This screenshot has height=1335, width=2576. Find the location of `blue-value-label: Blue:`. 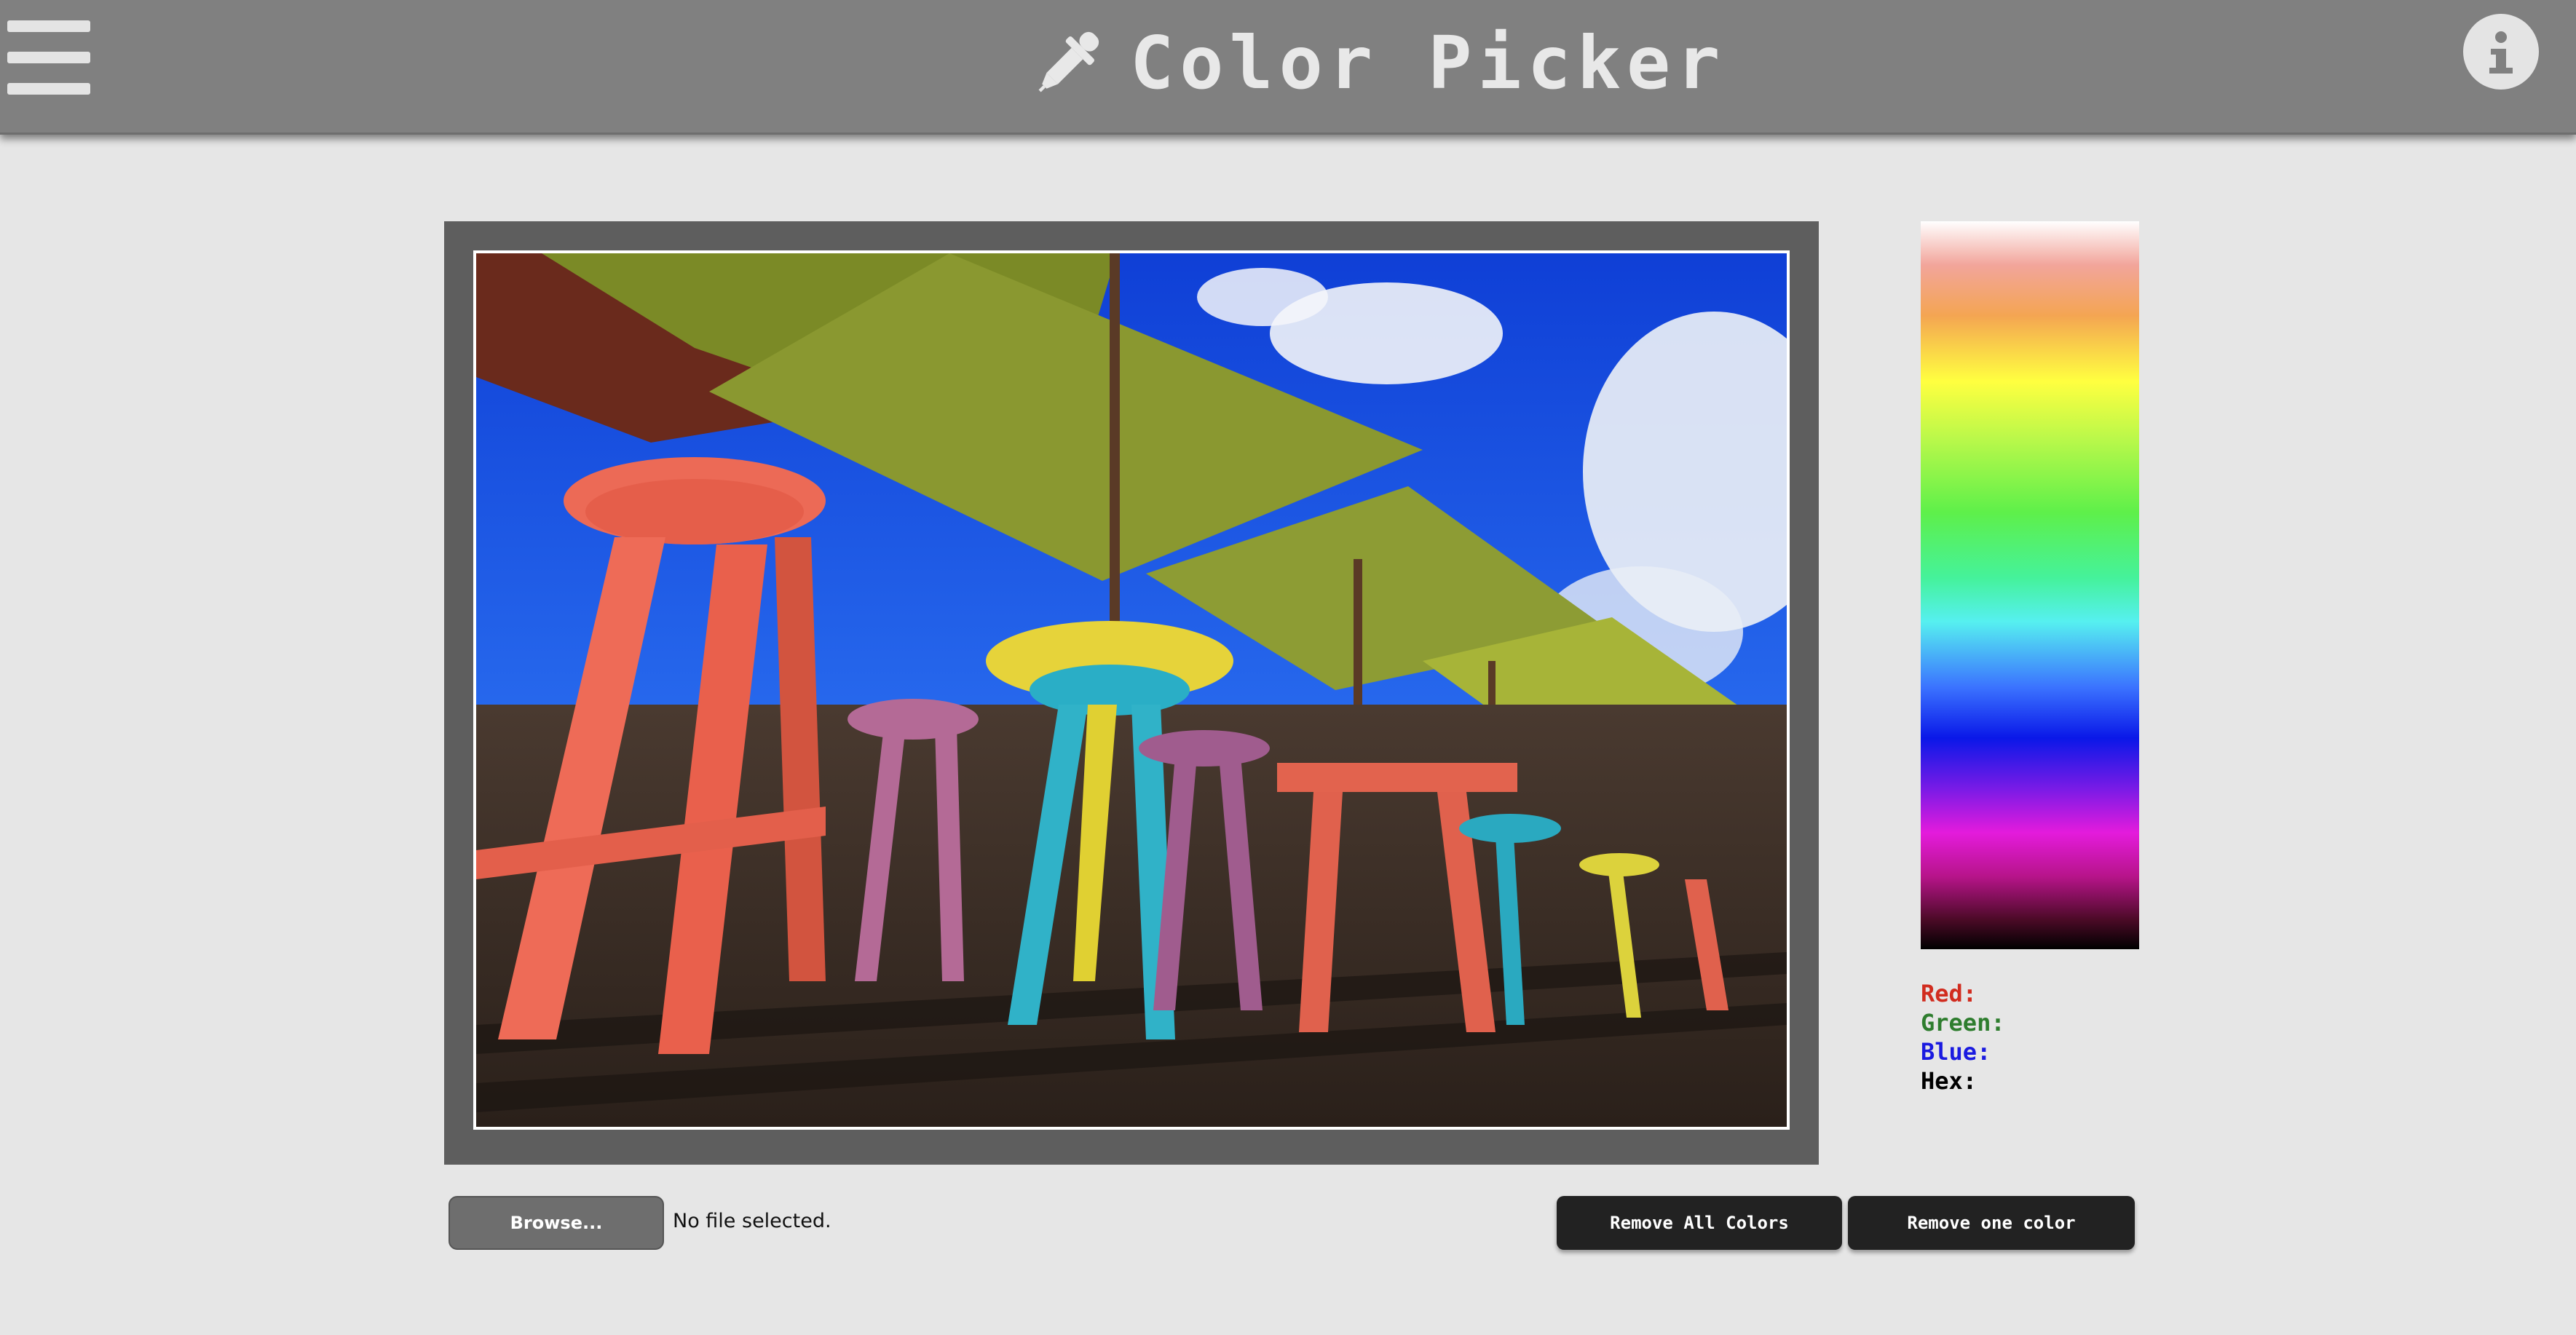

blue-value-label: Blue: is located at coordinates (1956, 1052).